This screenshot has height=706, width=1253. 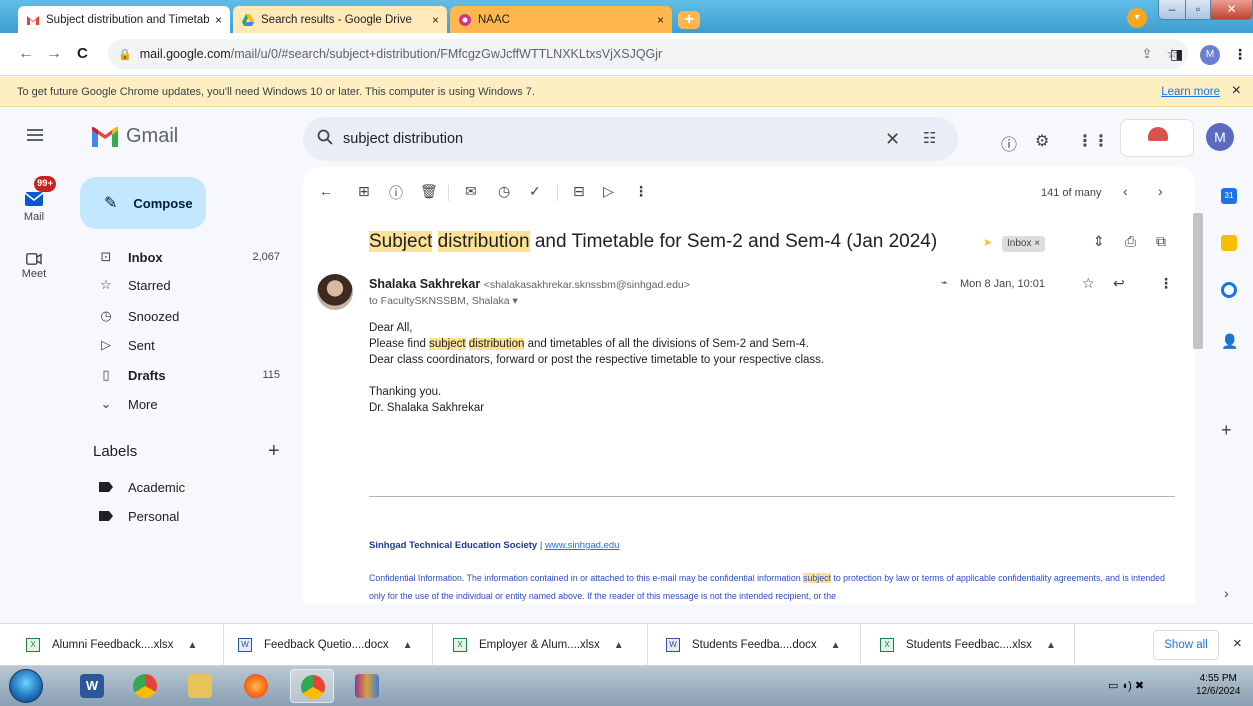 What do you see at coordinates (189, 516) in the screenshot?
I see `label-item-personal: Personal` at bounding box center [189, 516].